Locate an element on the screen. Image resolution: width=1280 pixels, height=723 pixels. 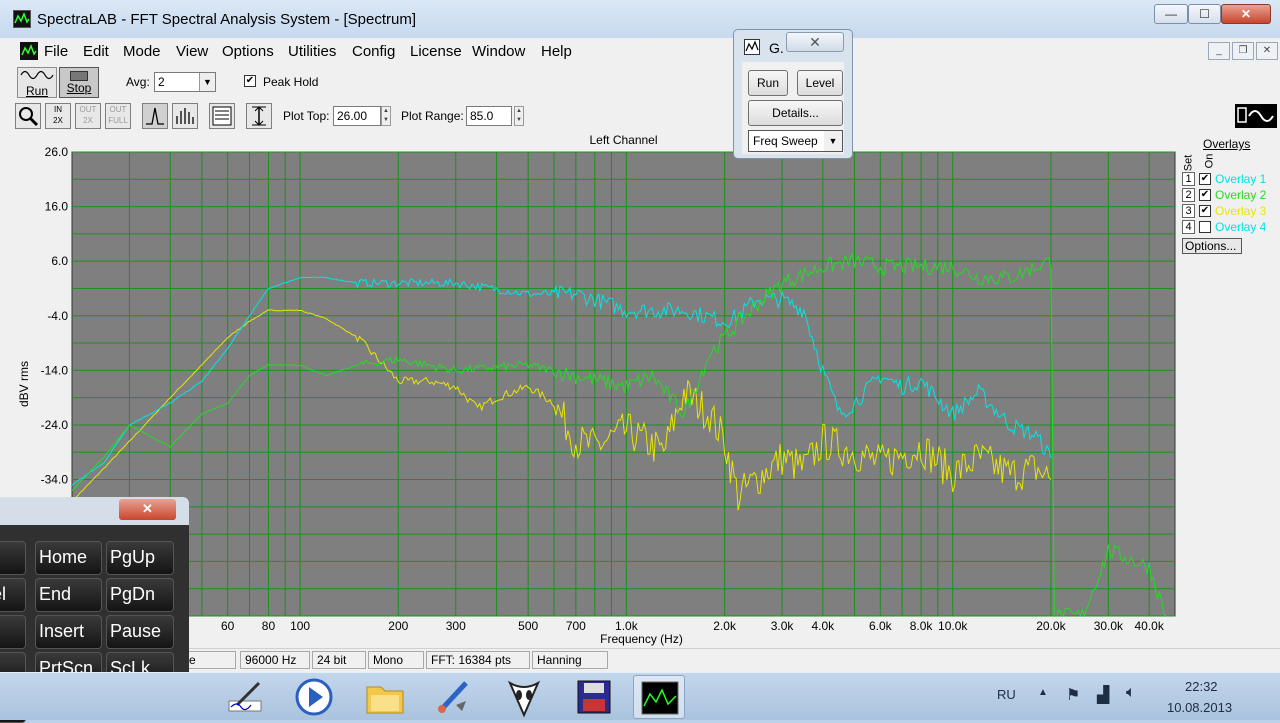
overlay-on-checkbox is located at coordinates (1205, 227).